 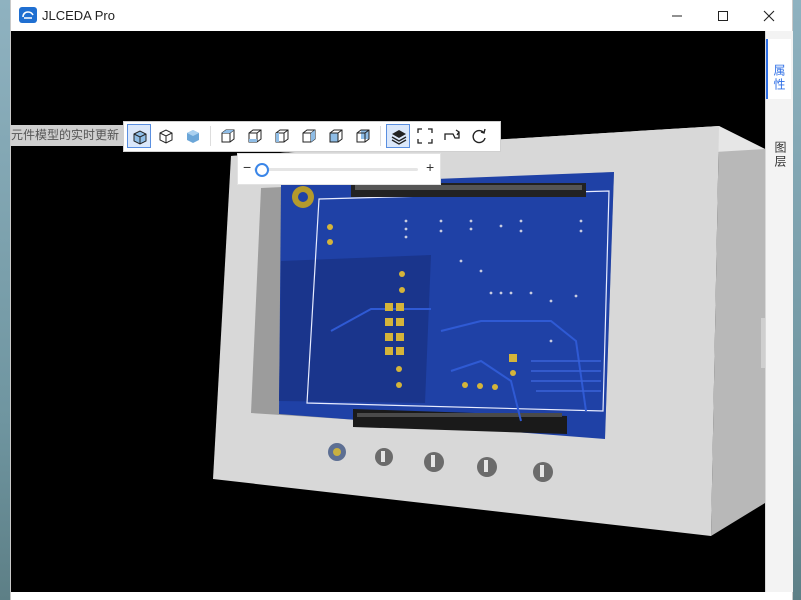 I want to click on tab-properties: 属性, so click(x=778, y=69).